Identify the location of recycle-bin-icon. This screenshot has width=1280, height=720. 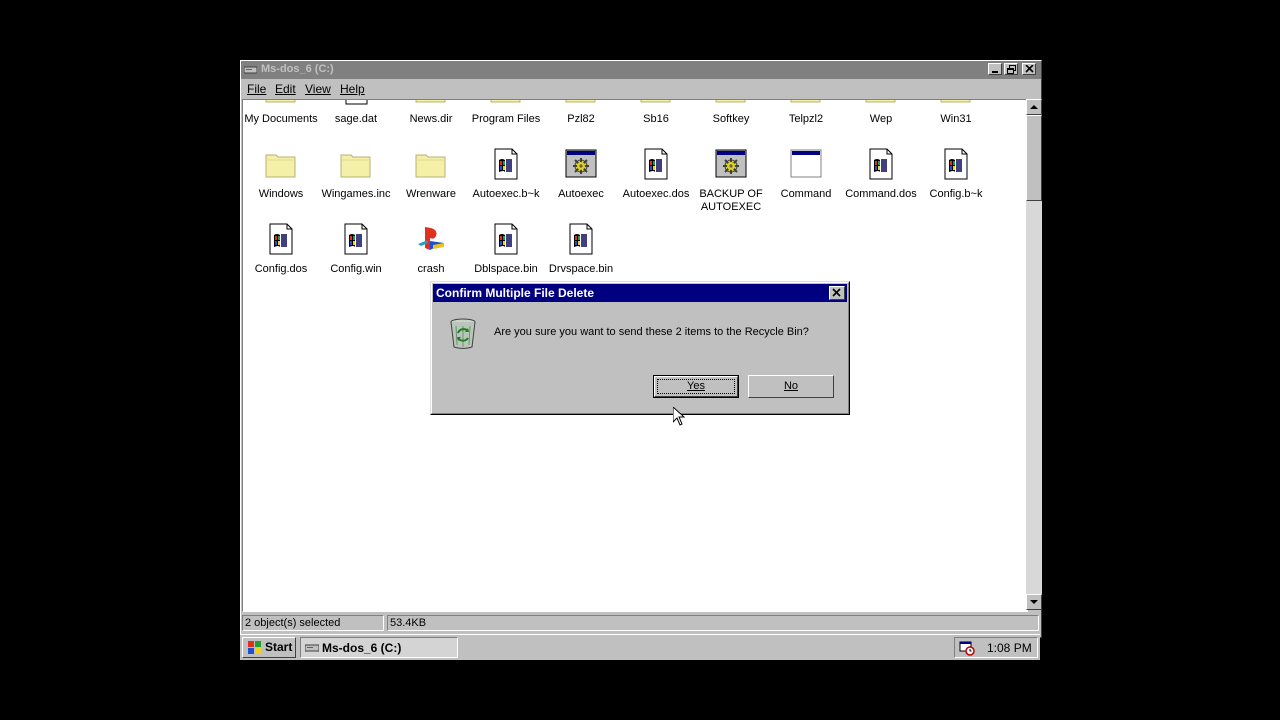
(463, 333).